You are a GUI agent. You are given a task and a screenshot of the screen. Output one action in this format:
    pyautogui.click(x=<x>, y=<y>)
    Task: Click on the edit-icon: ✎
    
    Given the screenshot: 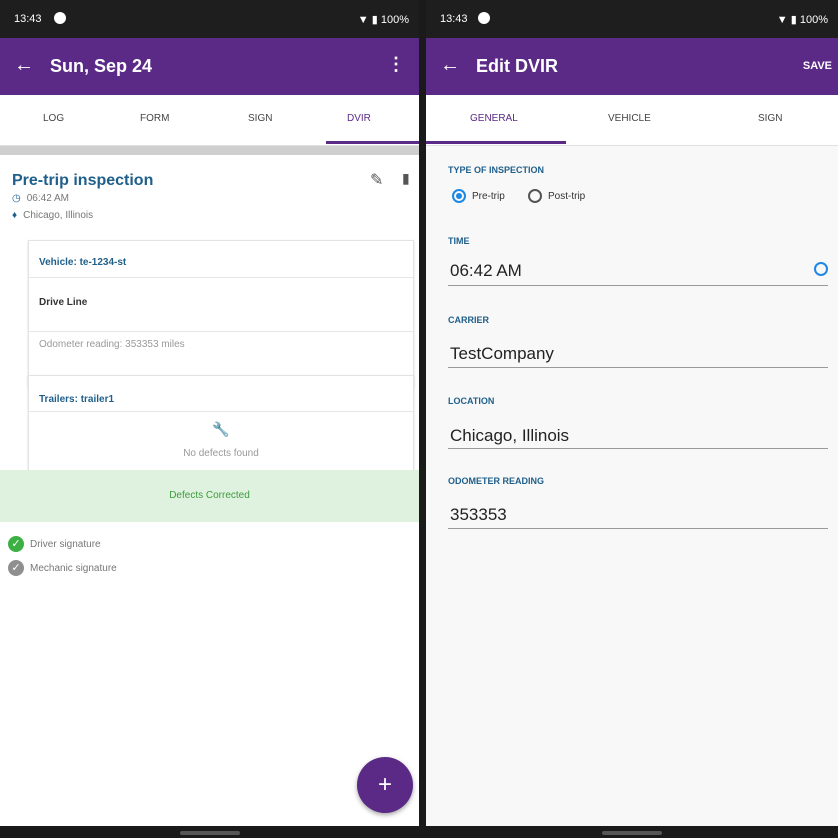 What is the action you would take?
    pyautogui.click(x=376, y=180)
    